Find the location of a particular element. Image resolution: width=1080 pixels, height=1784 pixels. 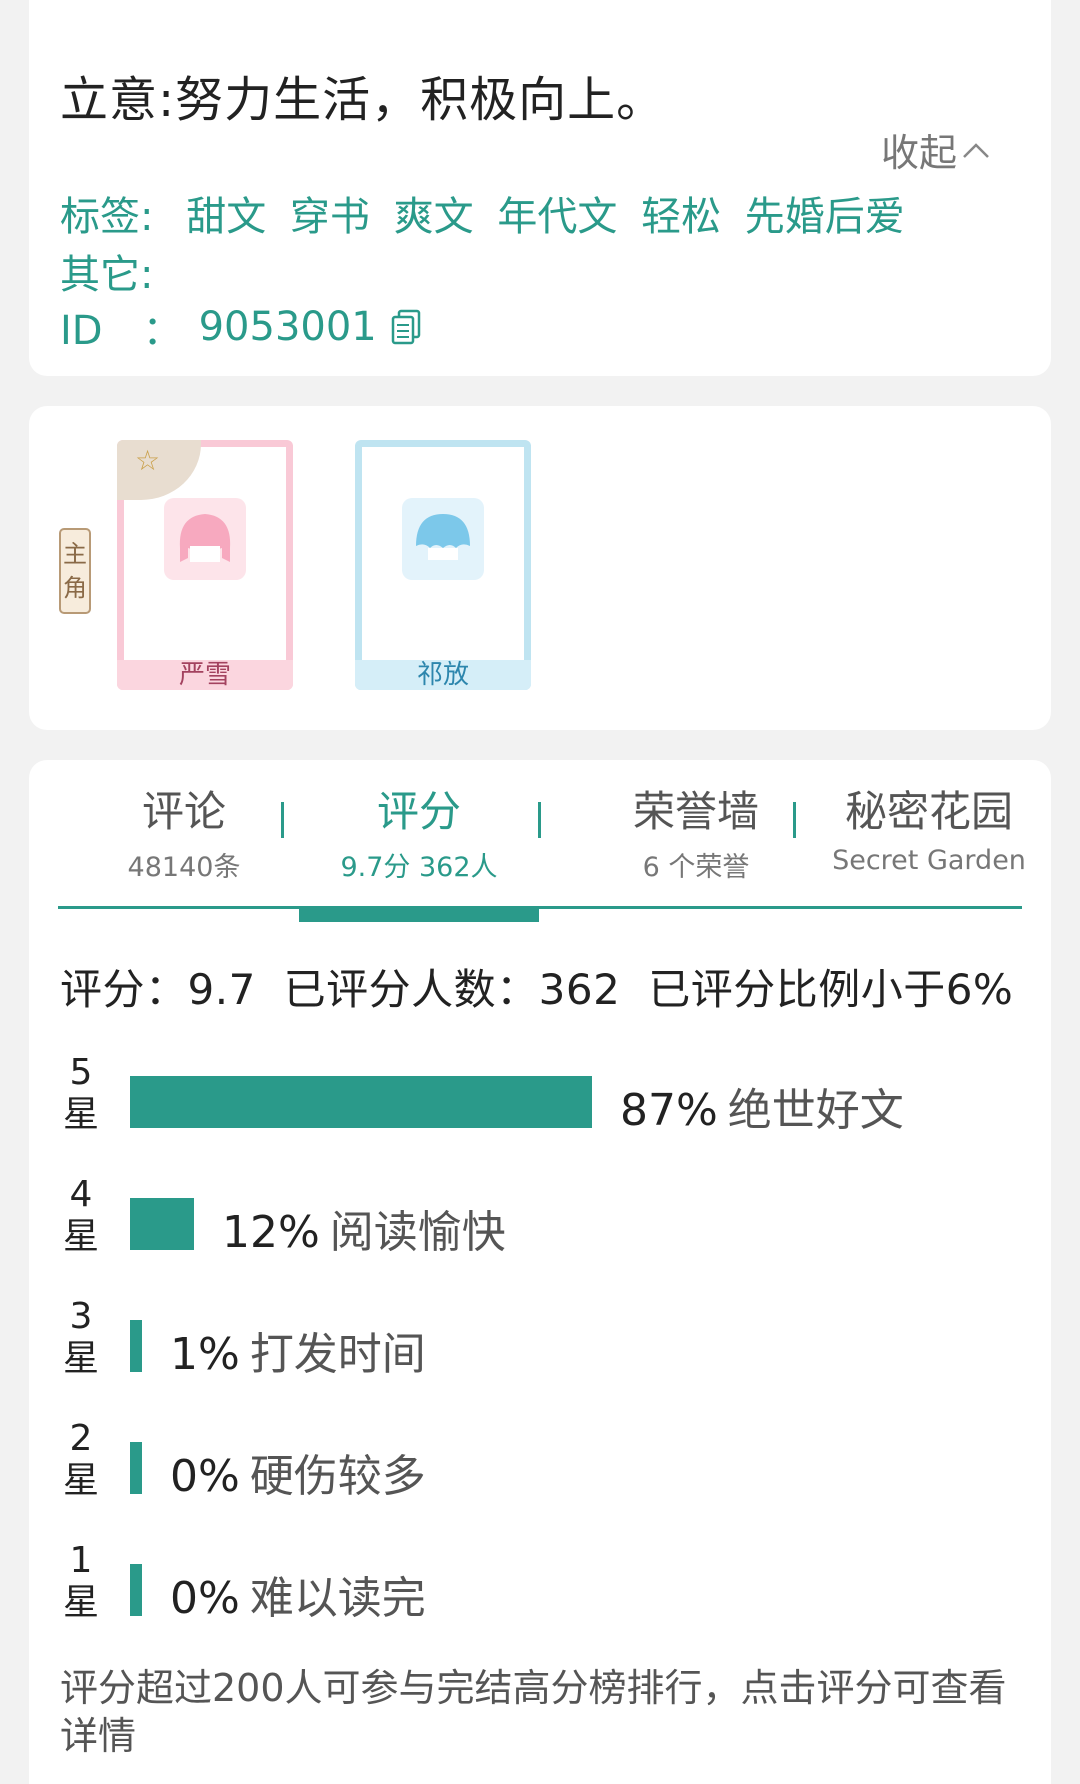

tag-item: 年代文 is located at coordinates (557, 217).